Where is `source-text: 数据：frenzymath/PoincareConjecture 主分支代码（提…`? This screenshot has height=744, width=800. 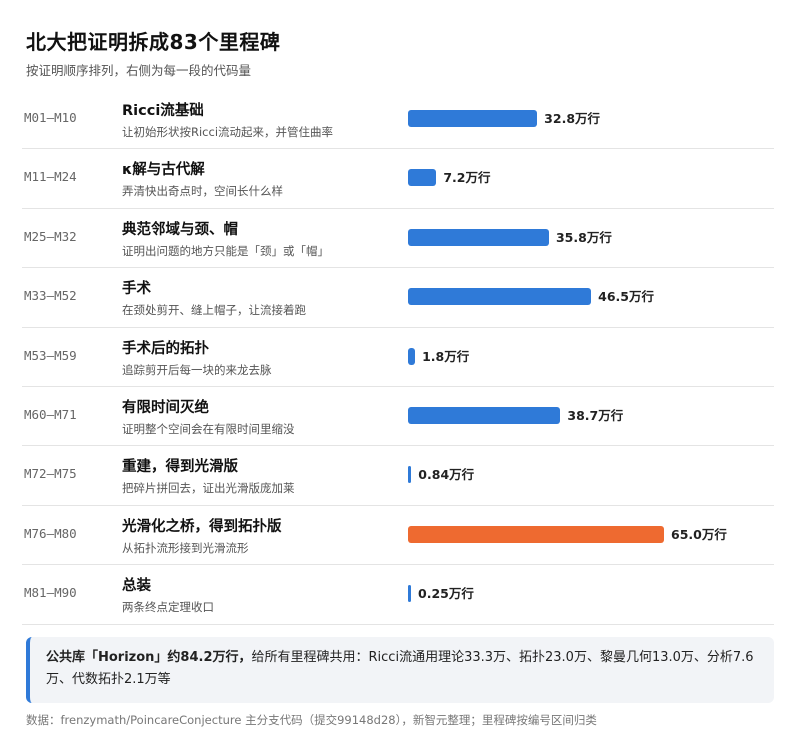
source-text: 数据：frenzymath/PoincareConjecture 主分支代码（提… is located at coordinates (311, 720).